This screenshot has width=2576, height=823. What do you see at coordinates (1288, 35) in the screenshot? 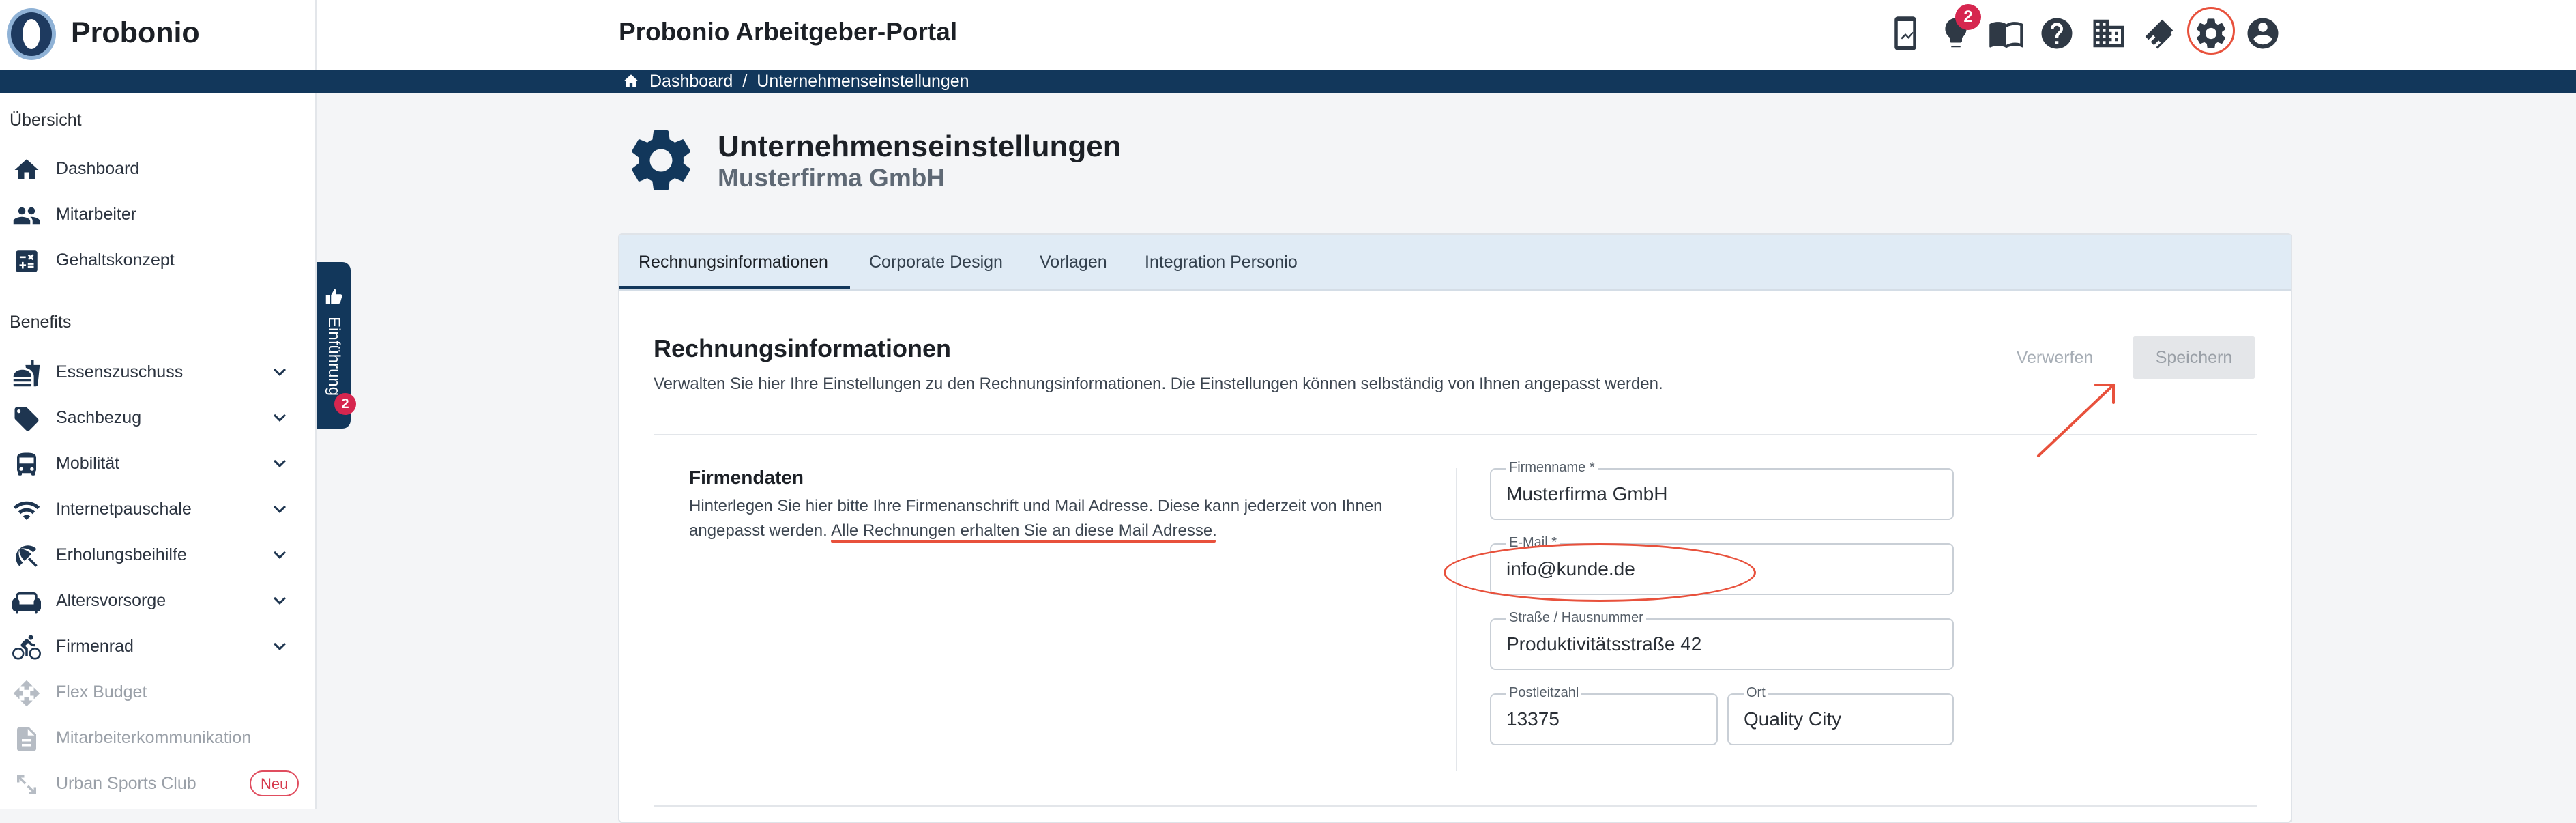
I see `top-header: Probonio Probonio Arbeitgeber-Portal 2` at bounding box center [1288, 35].